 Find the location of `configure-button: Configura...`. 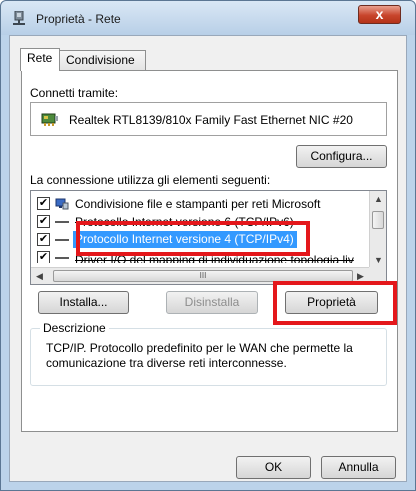

configure-button: Configura... is located at coordinates (341, 156).